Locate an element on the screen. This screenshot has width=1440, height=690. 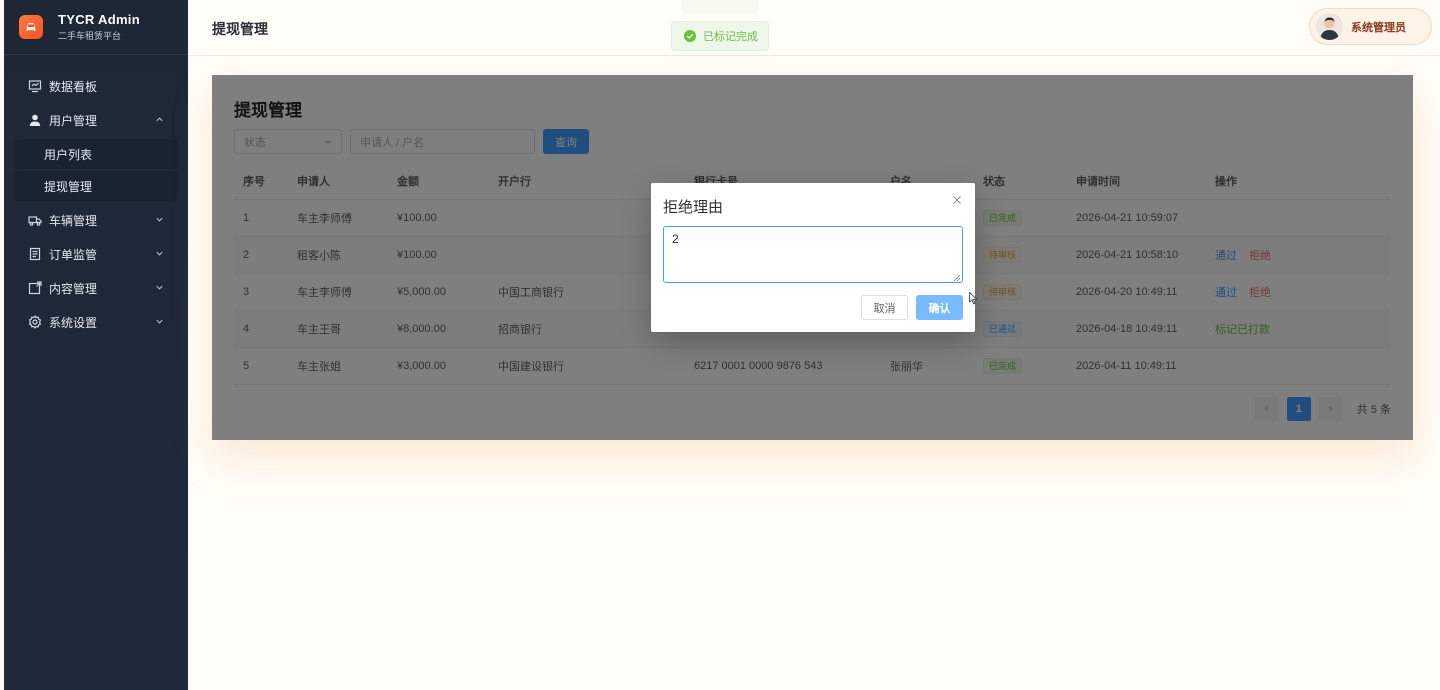
sidebar-item-vehicles: 车辆管理 is located at coordinates (96, 220).